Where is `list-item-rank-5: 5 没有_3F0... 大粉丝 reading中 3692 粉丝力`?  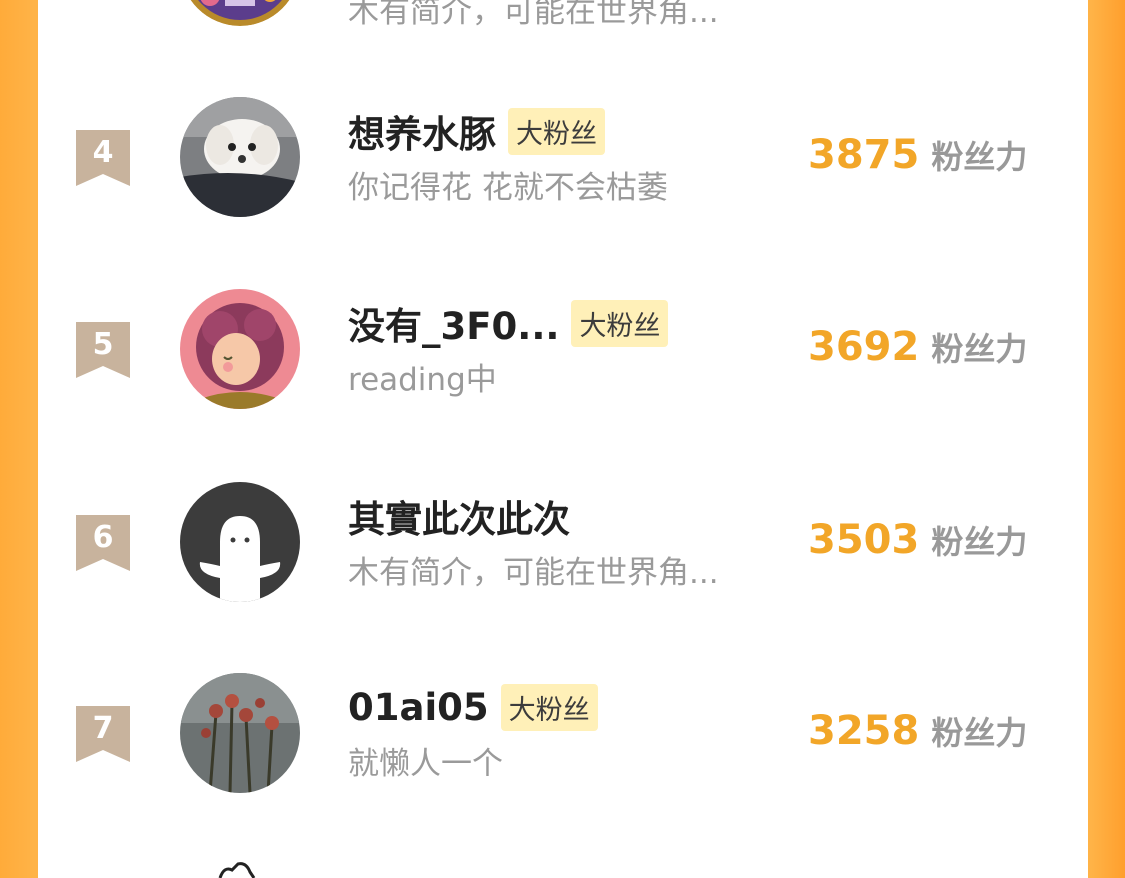
list-item-rank-5: 5 没有_3F0... 大粉丝 reading中 3692 粉丝力 is located at coordinates (563, 348).